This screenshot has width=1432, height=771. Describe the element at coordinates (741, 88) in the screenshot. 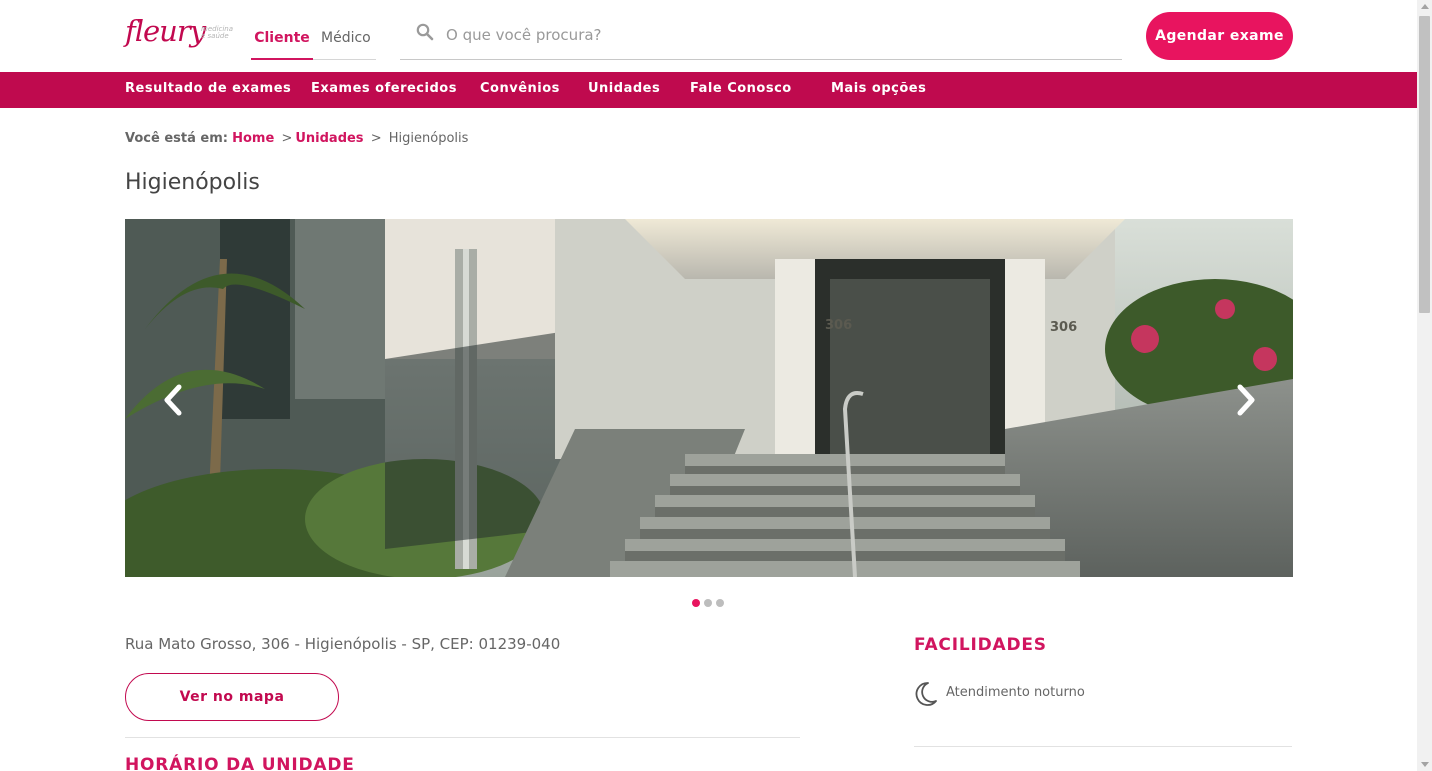

I see `nav-item-fale-conosco: Fale Conosco` at that location.